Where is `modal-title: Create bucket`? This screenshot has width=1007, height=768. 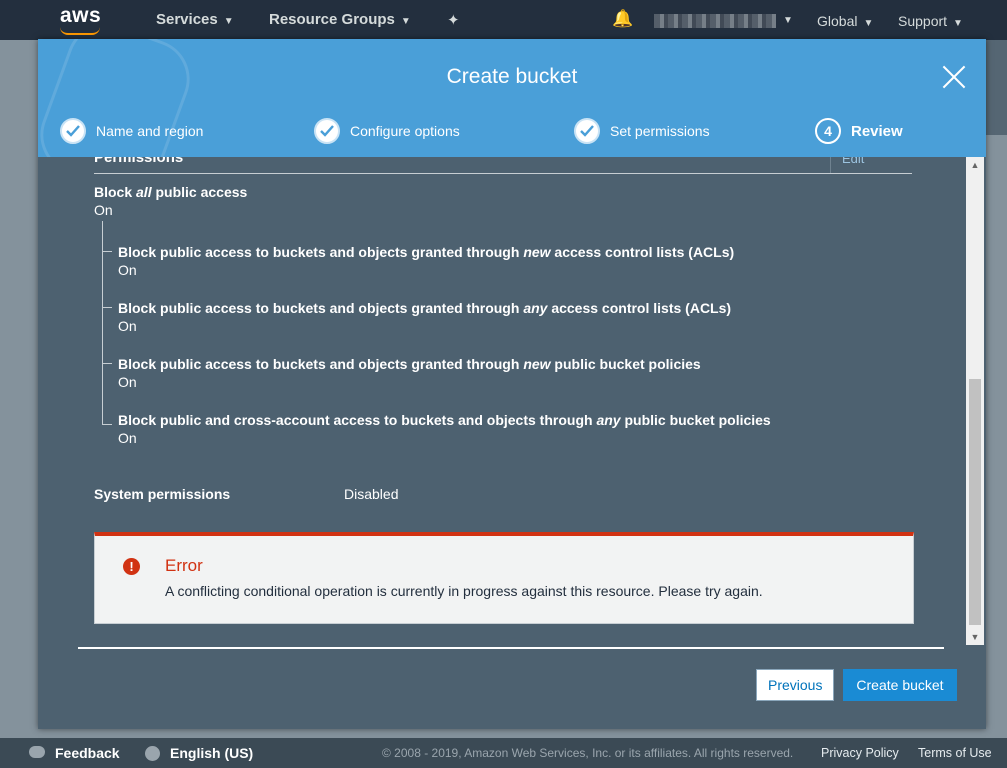
modal-title: Create bucket is located at coordinates (512, 76).